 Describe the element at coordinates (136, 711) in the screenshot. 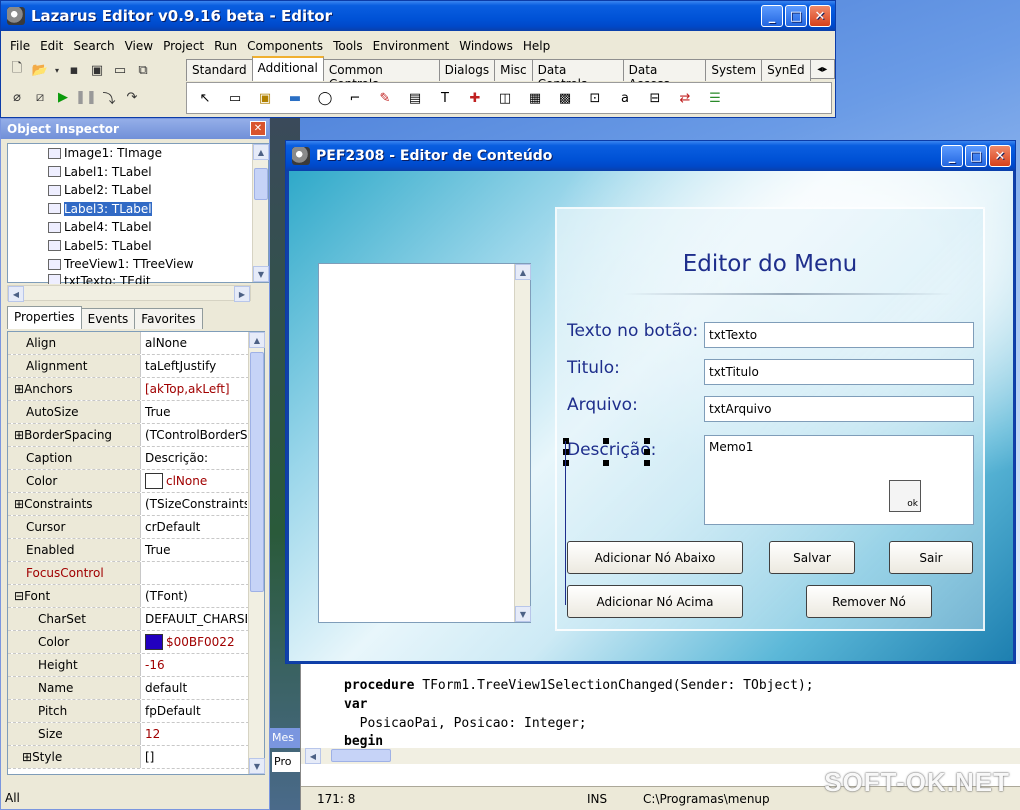

I see `property-row: Pitch fpDefault` at that location.